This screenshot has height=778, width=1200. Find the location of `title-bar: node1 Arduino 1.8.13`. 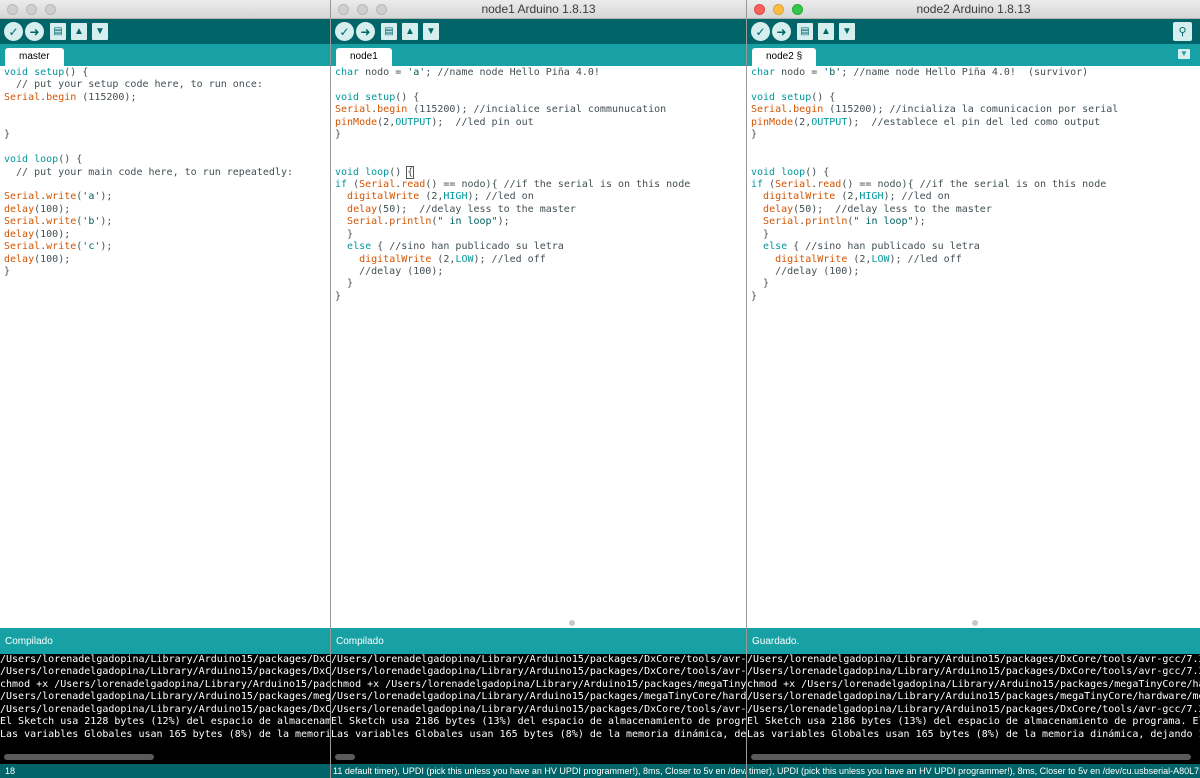

title-bar: node1 Arduino 1.8.13 is located at coordinates (538, 9).